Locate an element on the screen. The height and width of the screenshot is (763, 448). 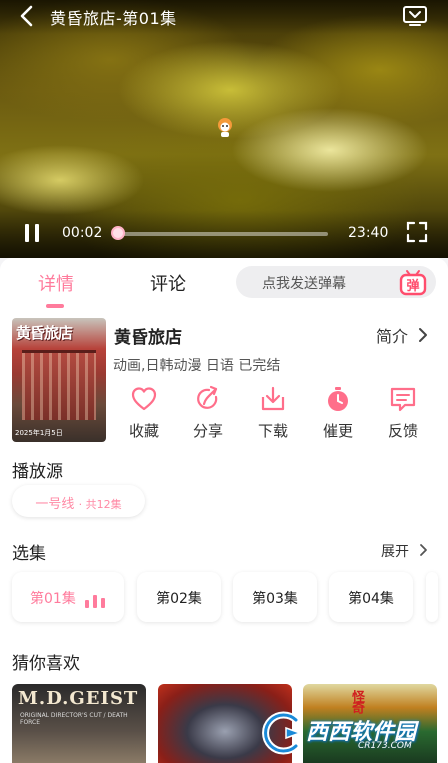
feedback-button: 反馈 is located at coordinates (403, 413).